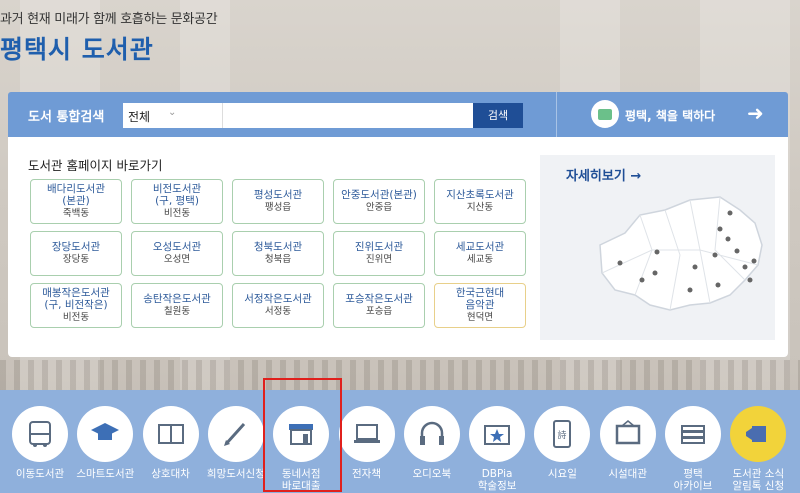 This screenshot has height=493, width=800. I want to click on library-location: 세교동, so click(480, 259).